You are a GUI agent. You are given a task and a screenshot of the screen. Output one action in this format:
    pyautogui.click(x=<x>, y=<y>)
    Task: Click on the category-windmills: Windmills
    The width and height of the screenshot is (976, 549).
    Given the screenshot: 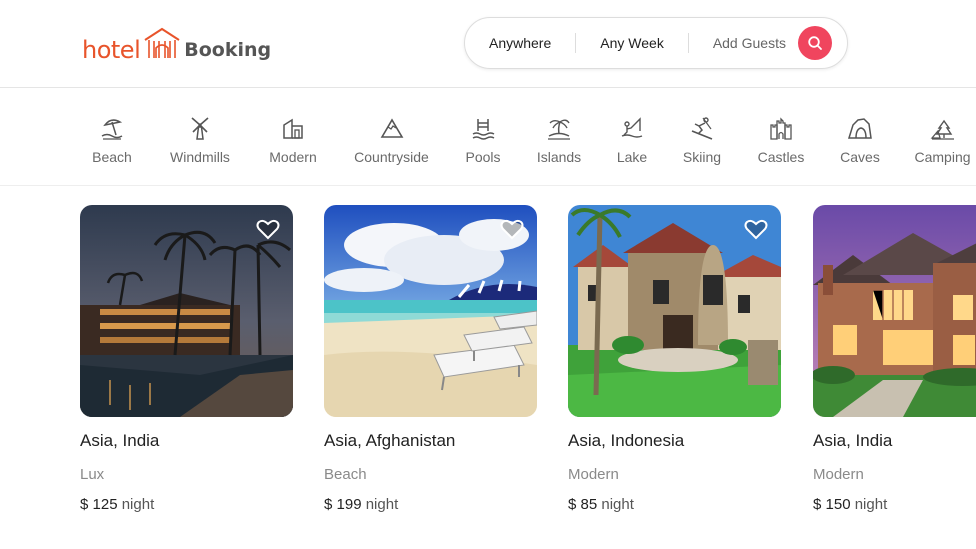 What is the action you would take?
    pyautogui.click(x=200, y=140)
    